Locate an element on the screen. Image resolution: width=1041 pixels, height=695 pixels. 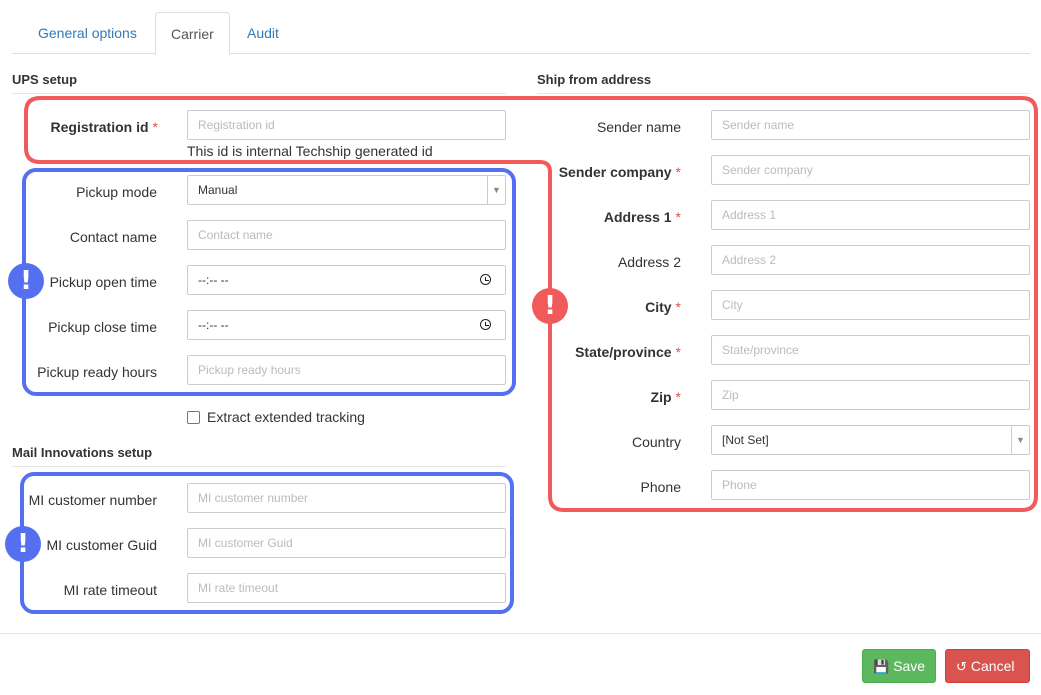
mail-innovations-title: Mail Innovations setup is located at coordinates (259, 456).